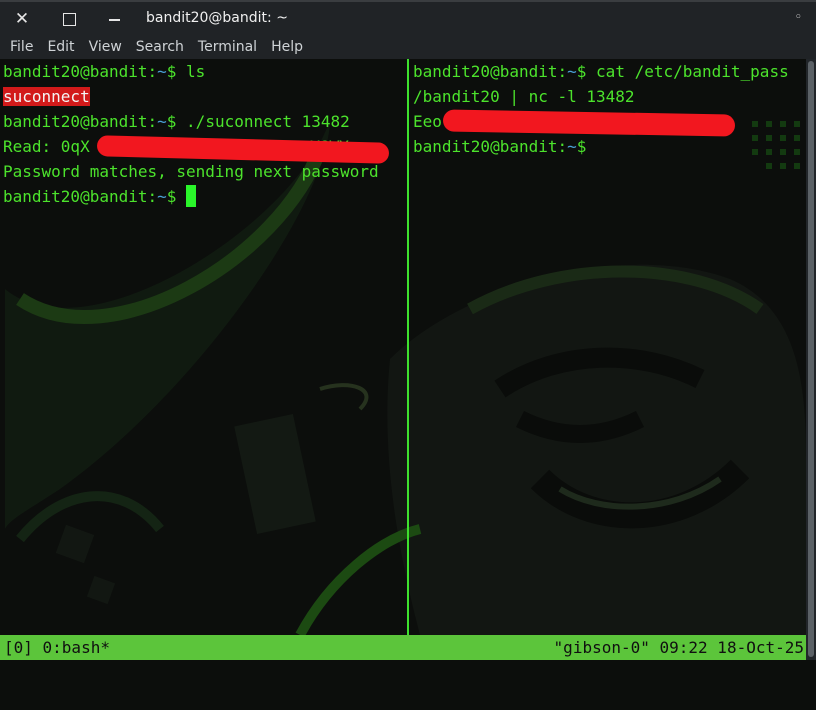  Describe the element at coordinates (217, 18) in the screenshot. I see `window-title: bandit20@bandit: ~` at that location.